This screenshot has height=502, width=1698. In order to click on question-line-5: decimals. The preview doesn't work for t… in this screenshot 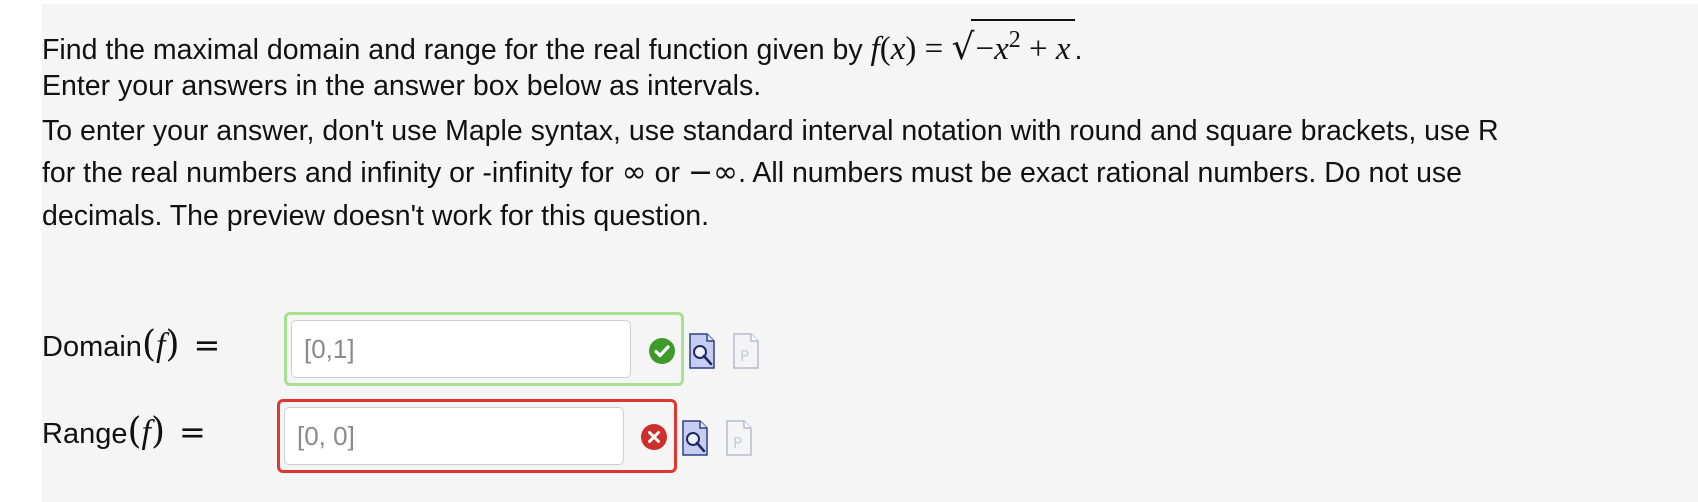, I will do `click(376, 216)`.